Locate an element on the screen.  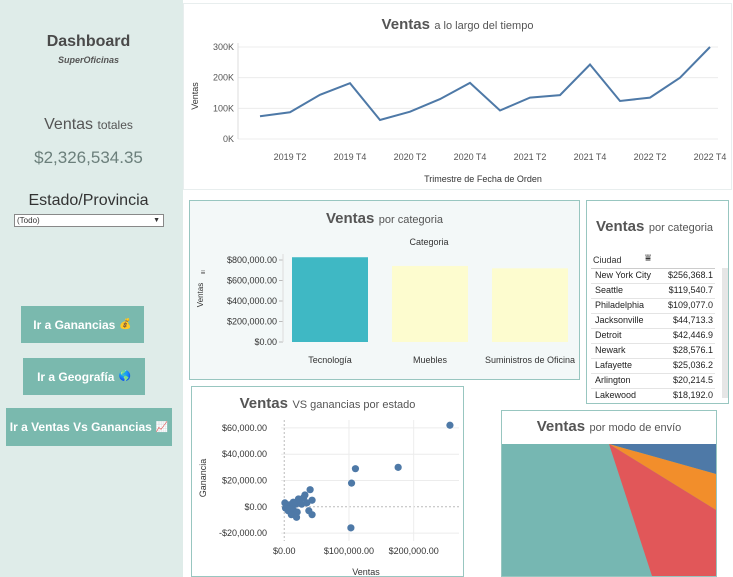
city-cell: New York City is located at coordinates (623, 275).